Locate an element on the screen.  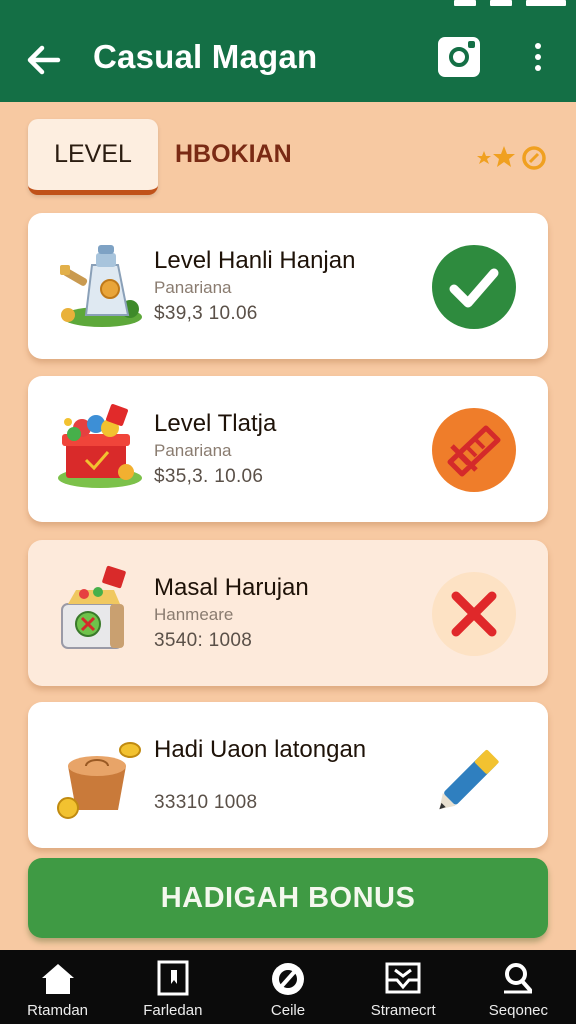
ticket-badge-icon is located at coordinates (474, 450).